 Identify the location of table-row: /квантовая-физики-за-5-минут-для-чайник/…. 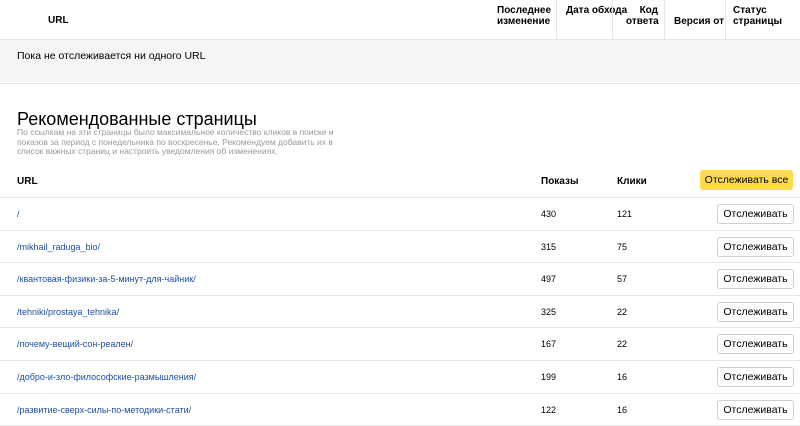
(400, 279).